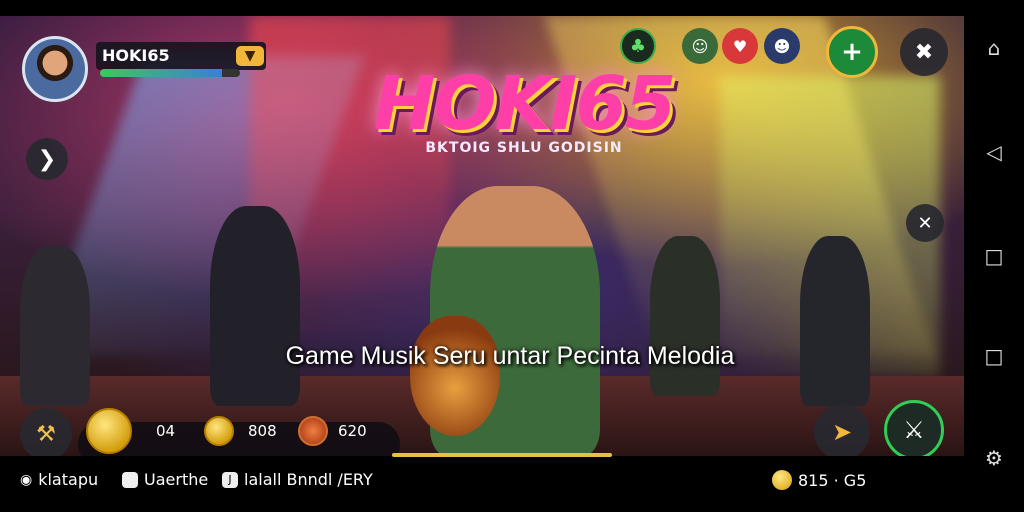 This screenshot has height=512, width=1024. I want to click on wrench-icon: ✖, so click(924, 52).